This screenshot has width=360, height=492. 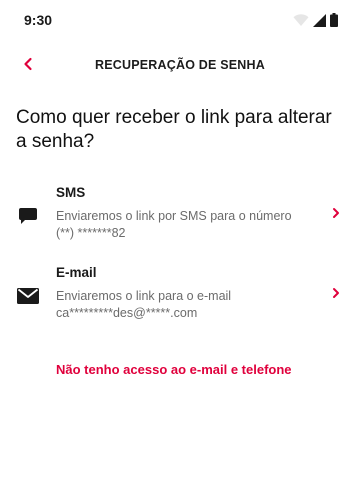 I want to click on sms-option-title: SMS, so click(x=71, y=192).